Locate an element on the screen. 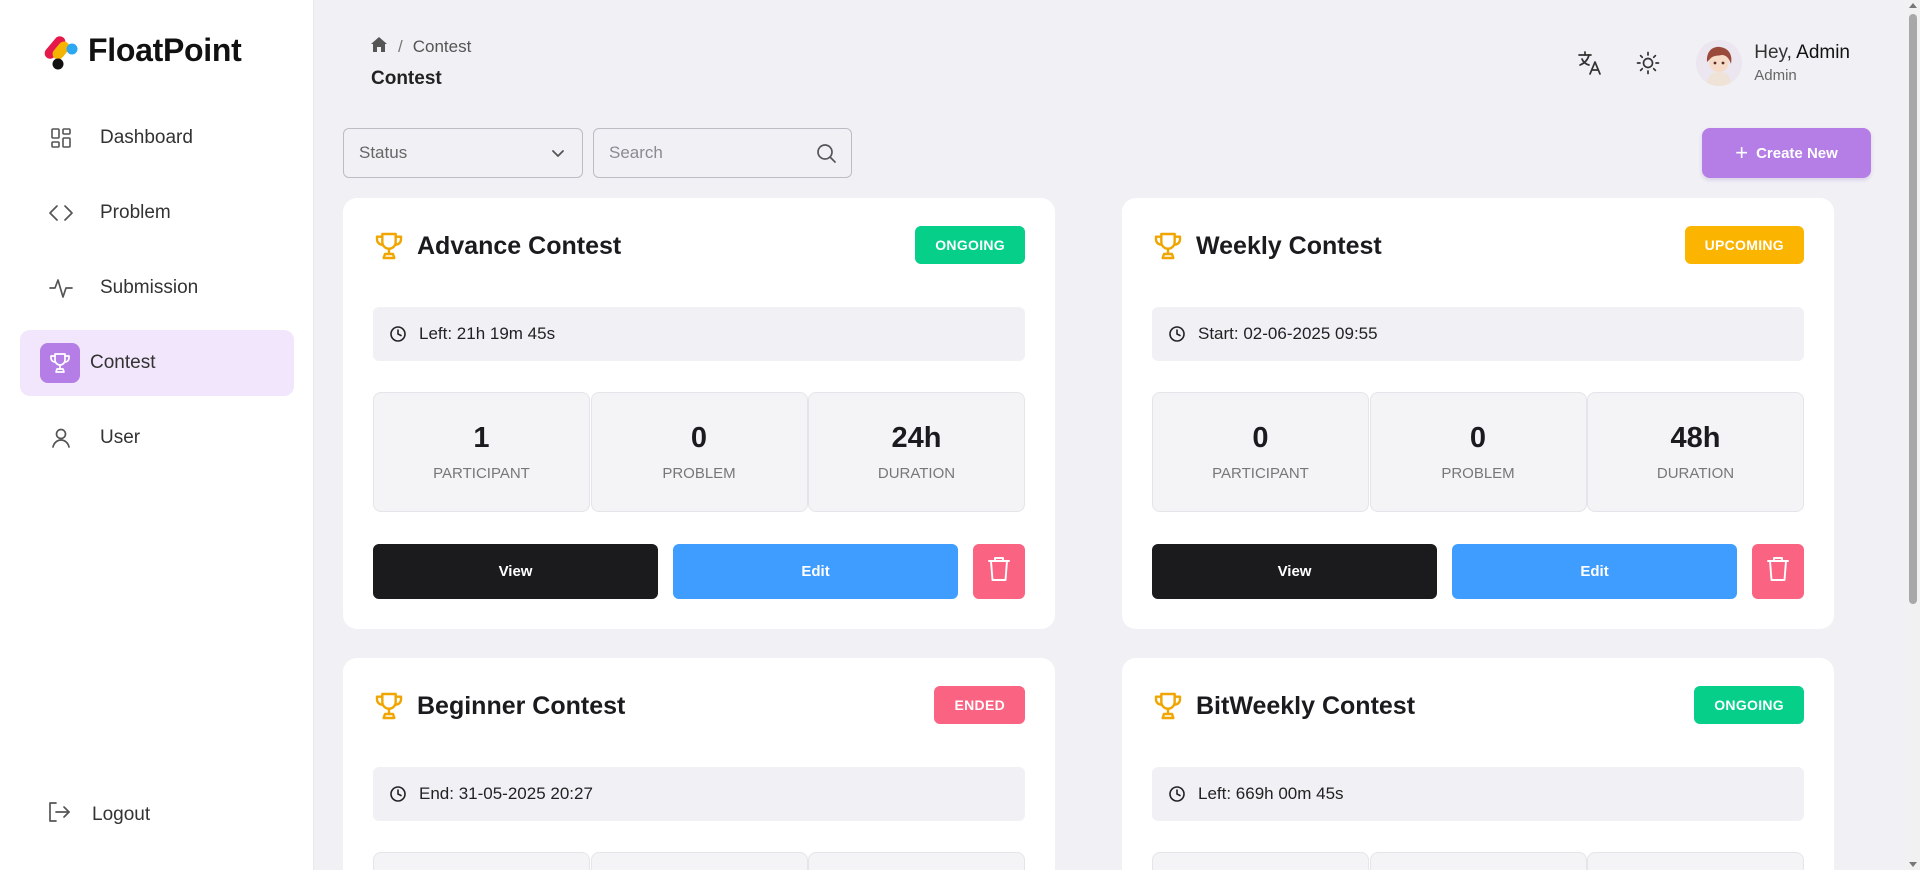 This screenshot has height=870, width=1920. sidebar-item-label: Submission is located at coordinates (149, 287).